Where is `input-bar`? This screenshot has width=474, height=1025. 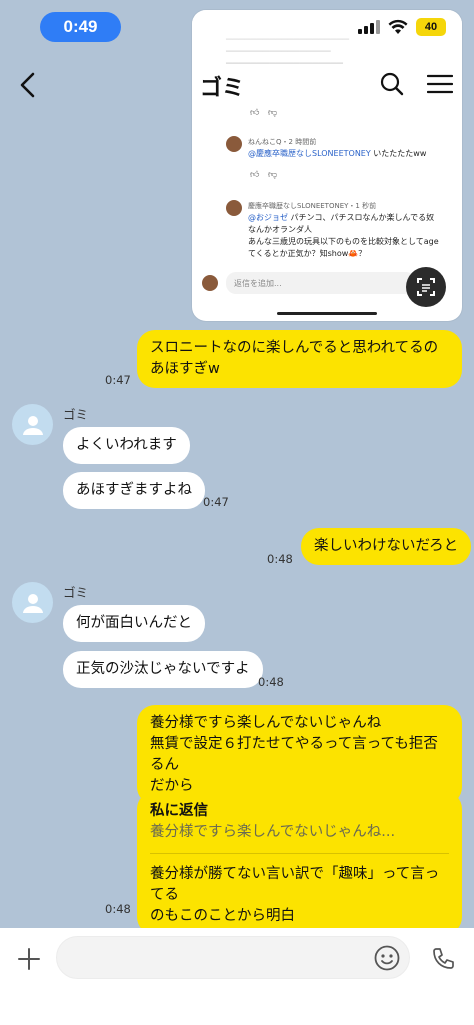 input-bar is located at coordinates (237, 976).